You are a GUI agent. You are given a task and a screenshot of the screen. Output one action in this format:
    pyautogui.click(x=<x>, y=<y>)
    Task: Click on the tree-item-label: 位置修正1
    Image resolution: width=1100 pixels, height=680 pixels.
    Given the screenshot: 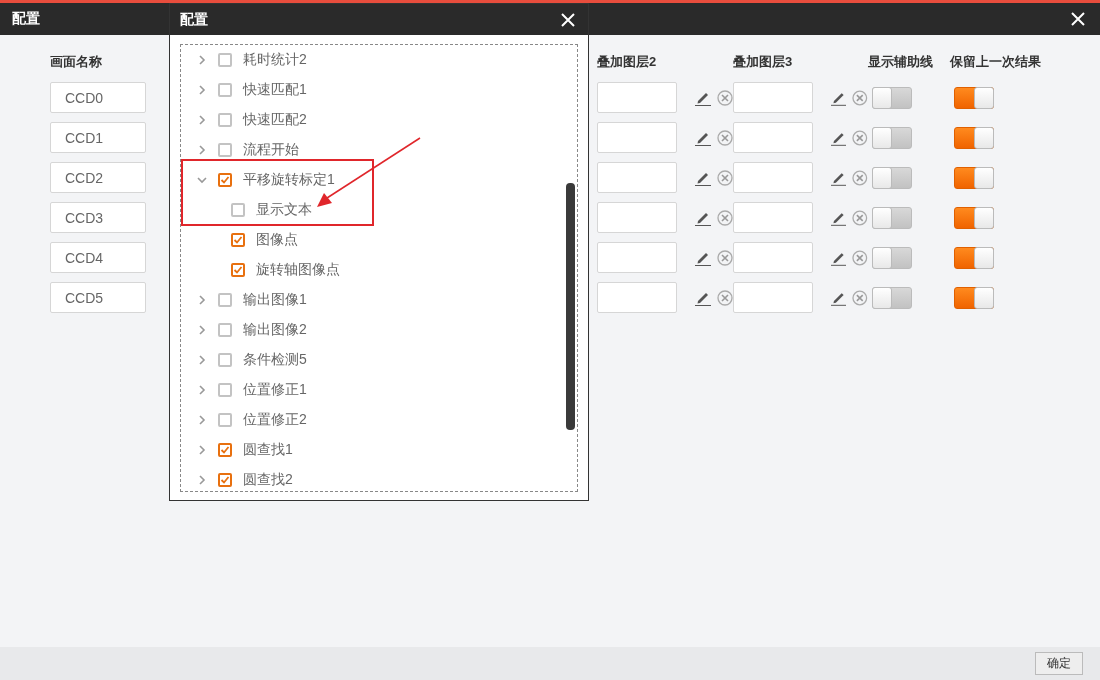 What is the action you would take?
    pyautogui.click(x=275, y=390)
    